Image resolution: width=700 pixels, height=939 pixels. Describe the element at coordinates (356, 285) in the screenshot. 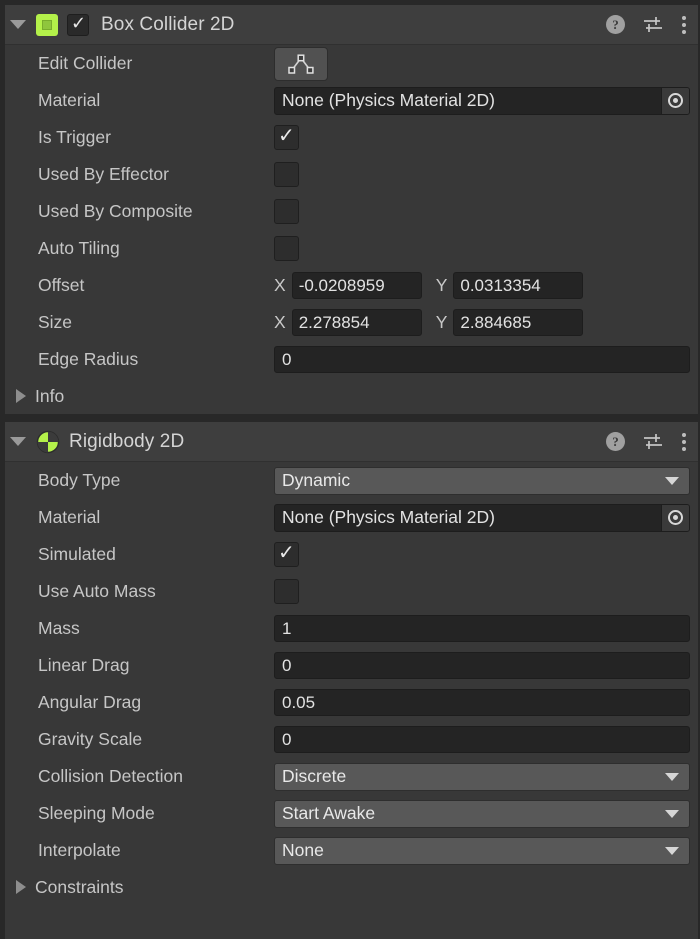

I see `input-offset-x: -0.0208959` at that location.